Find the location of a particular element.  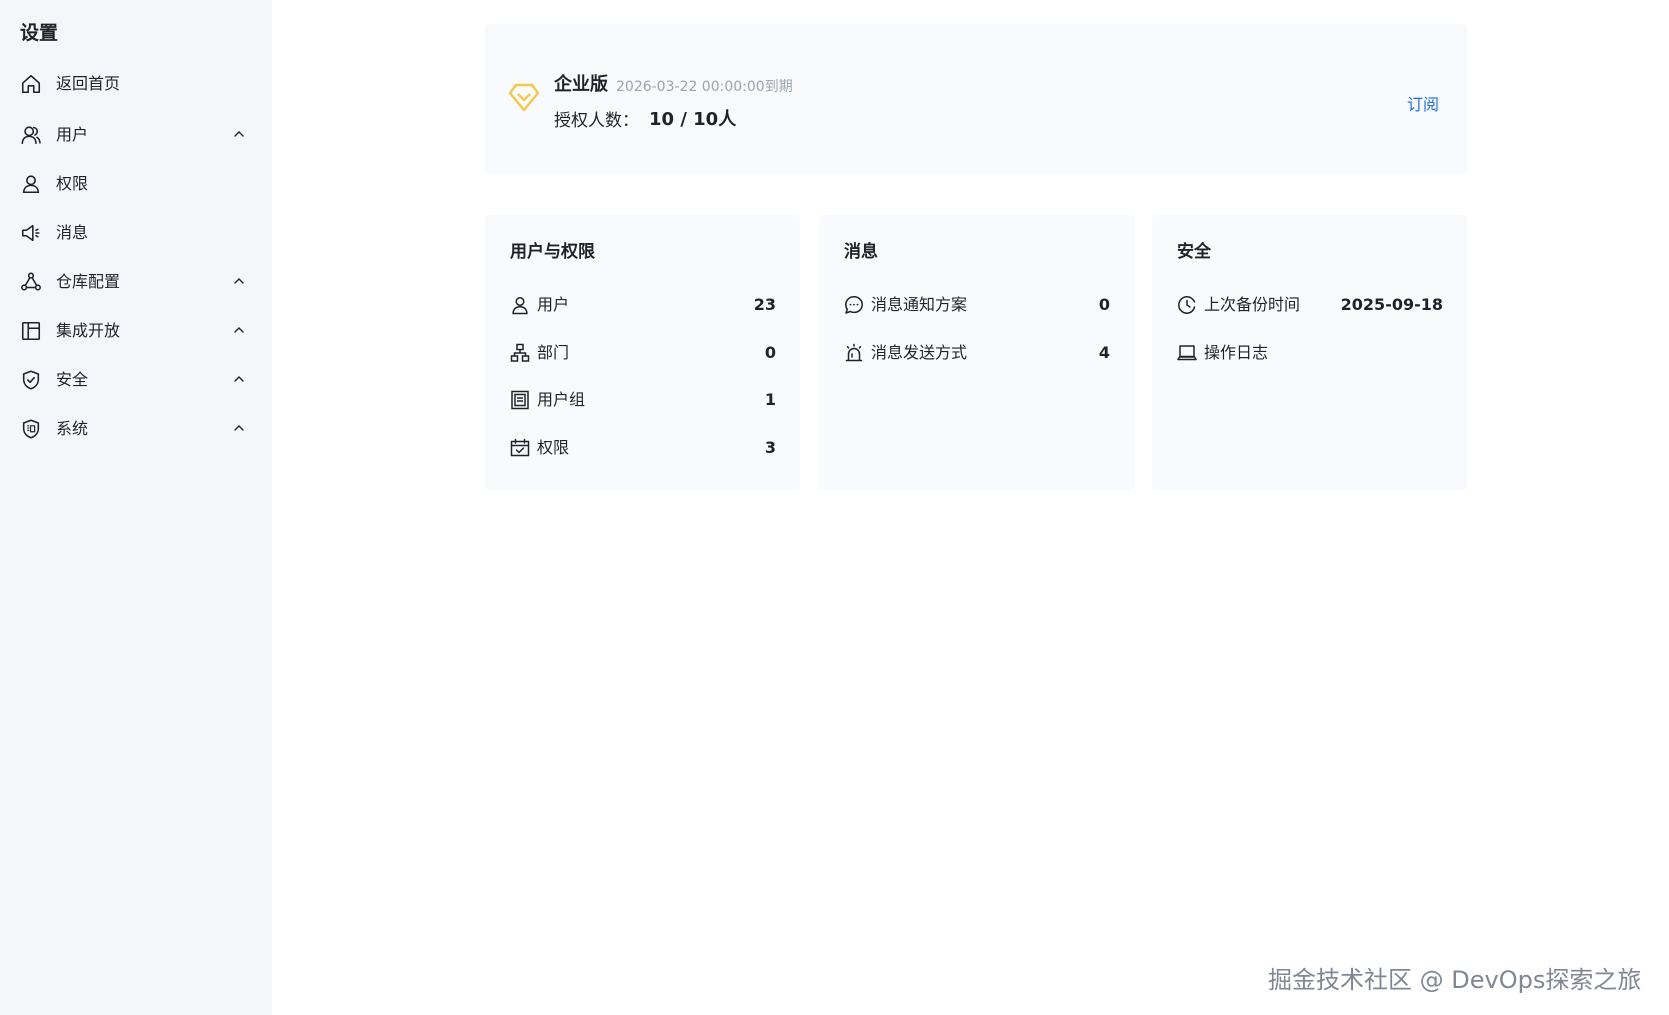

stat-label: 消息发送方式 is located at coordinates (919, 352).